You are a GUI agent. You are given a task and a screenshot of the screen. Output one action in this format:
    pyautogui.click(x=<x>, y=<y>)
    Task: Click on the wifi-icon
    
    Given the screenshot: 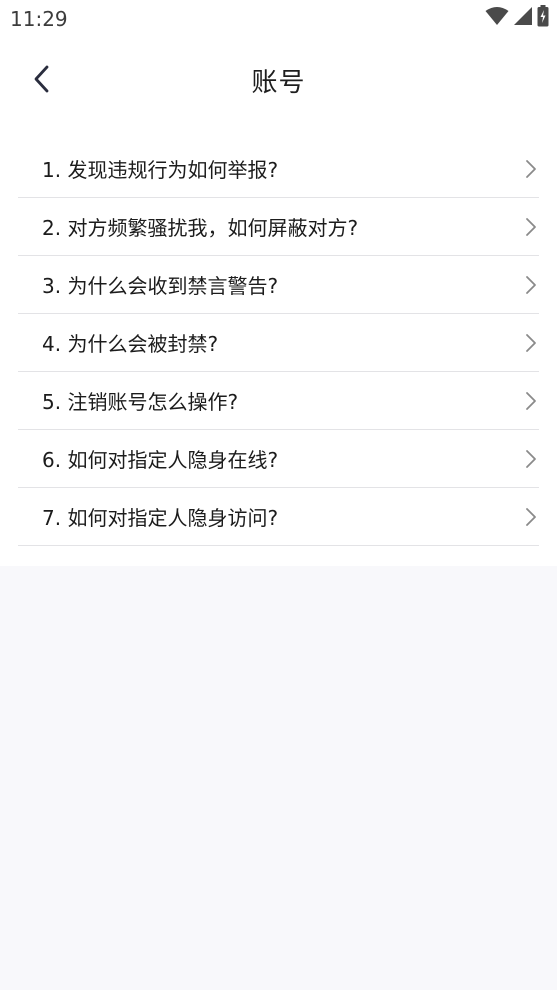 What is the action you would take?
    pyautogui.click(x=497, y=18)
    